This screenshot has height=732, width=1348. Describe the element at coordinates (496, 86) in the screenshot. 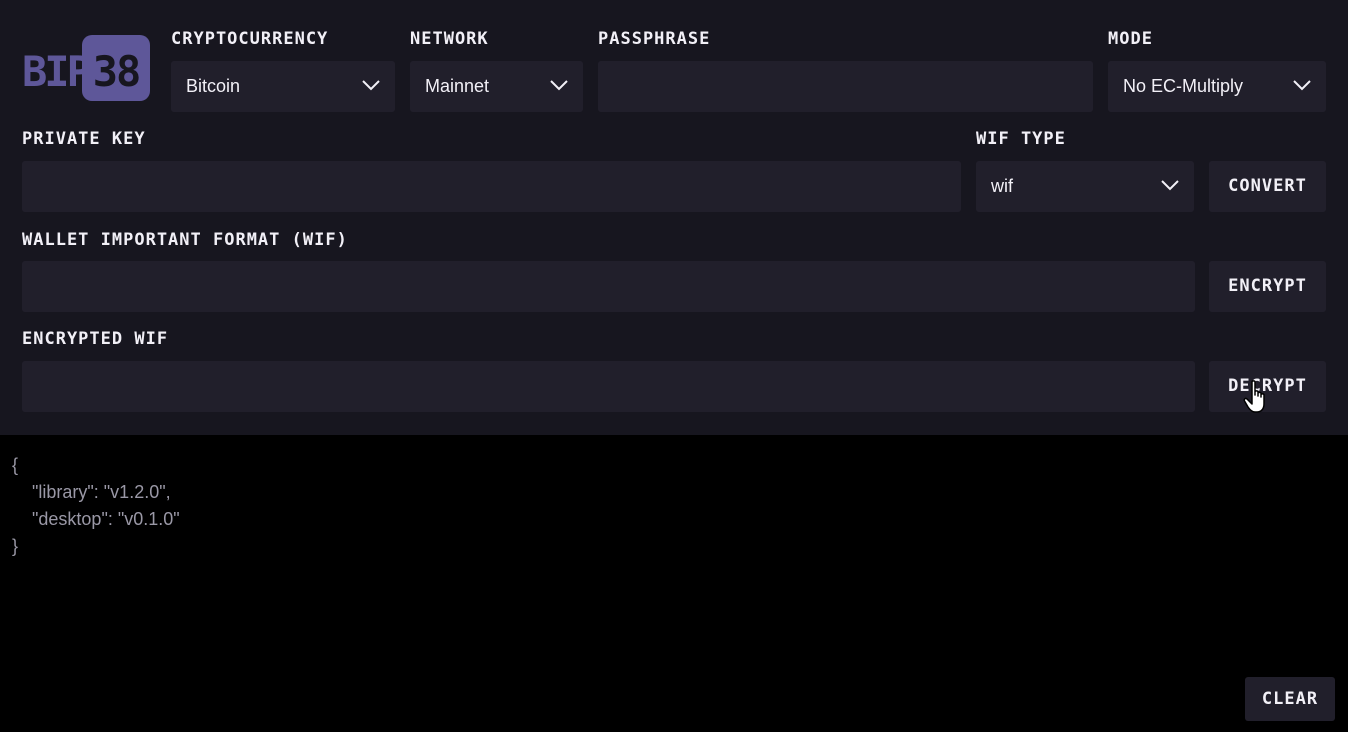

I see `network-select: Mainnet` at that location.